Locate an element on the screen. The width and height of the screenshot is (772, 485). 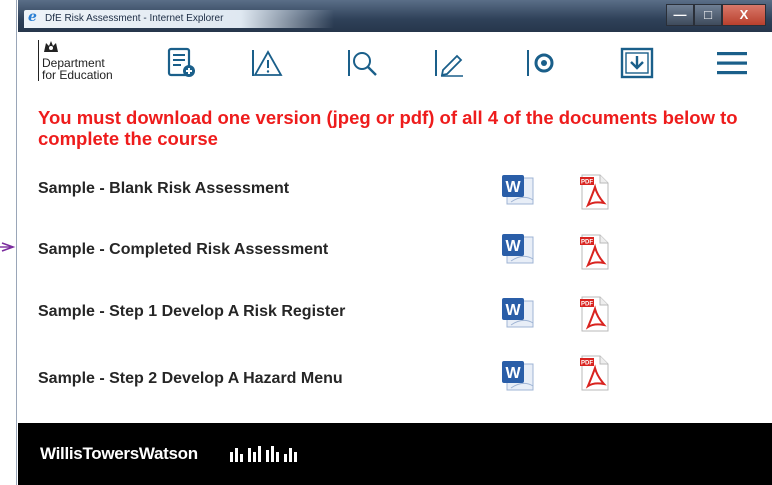
menu-icon is located at coordinates (732, 63).